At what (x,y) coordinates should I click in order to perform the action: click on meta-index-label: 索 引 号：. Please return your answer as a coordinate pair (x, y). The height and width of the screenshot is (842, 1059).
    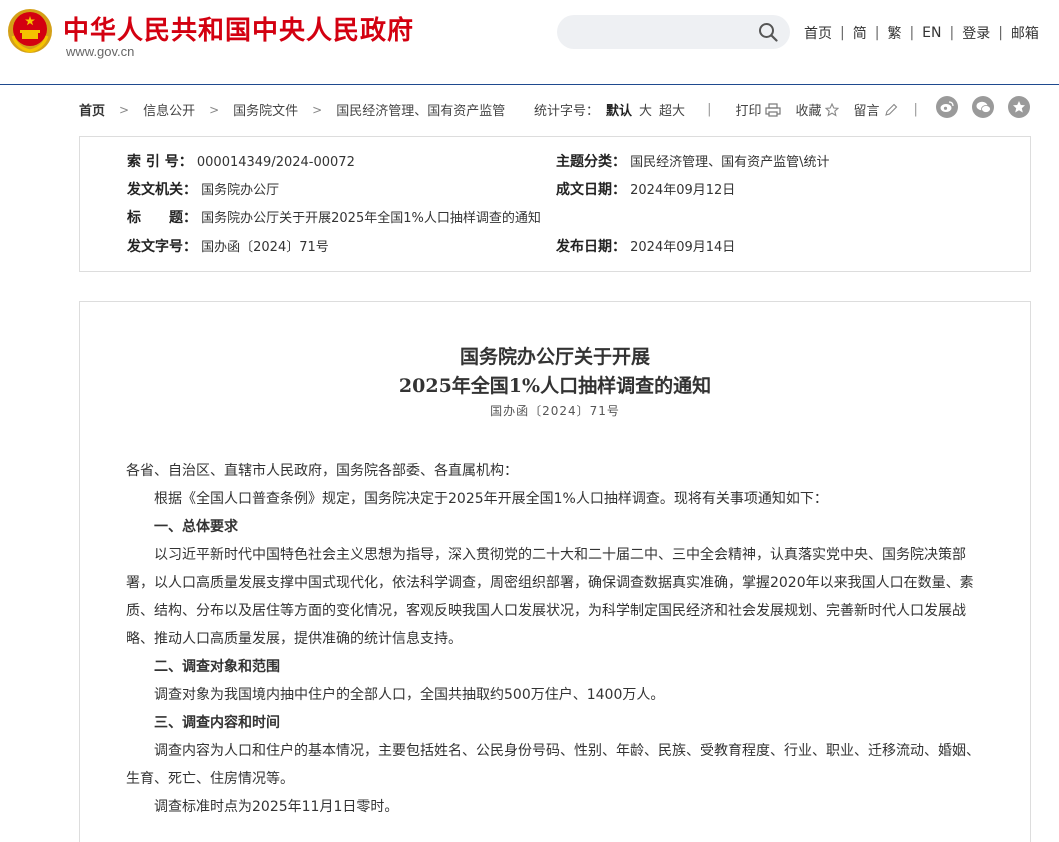
    Looking at the image, I should click on (160, 162).